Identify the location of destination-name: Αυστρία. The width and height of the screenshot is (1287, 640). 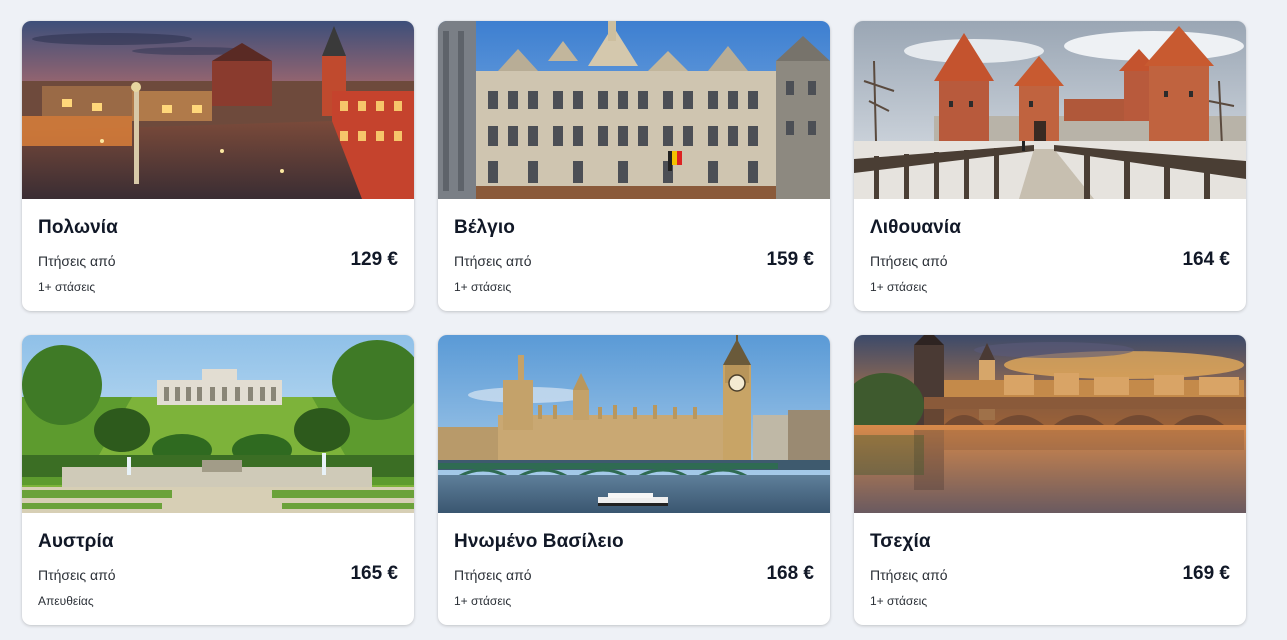
(76, 541).